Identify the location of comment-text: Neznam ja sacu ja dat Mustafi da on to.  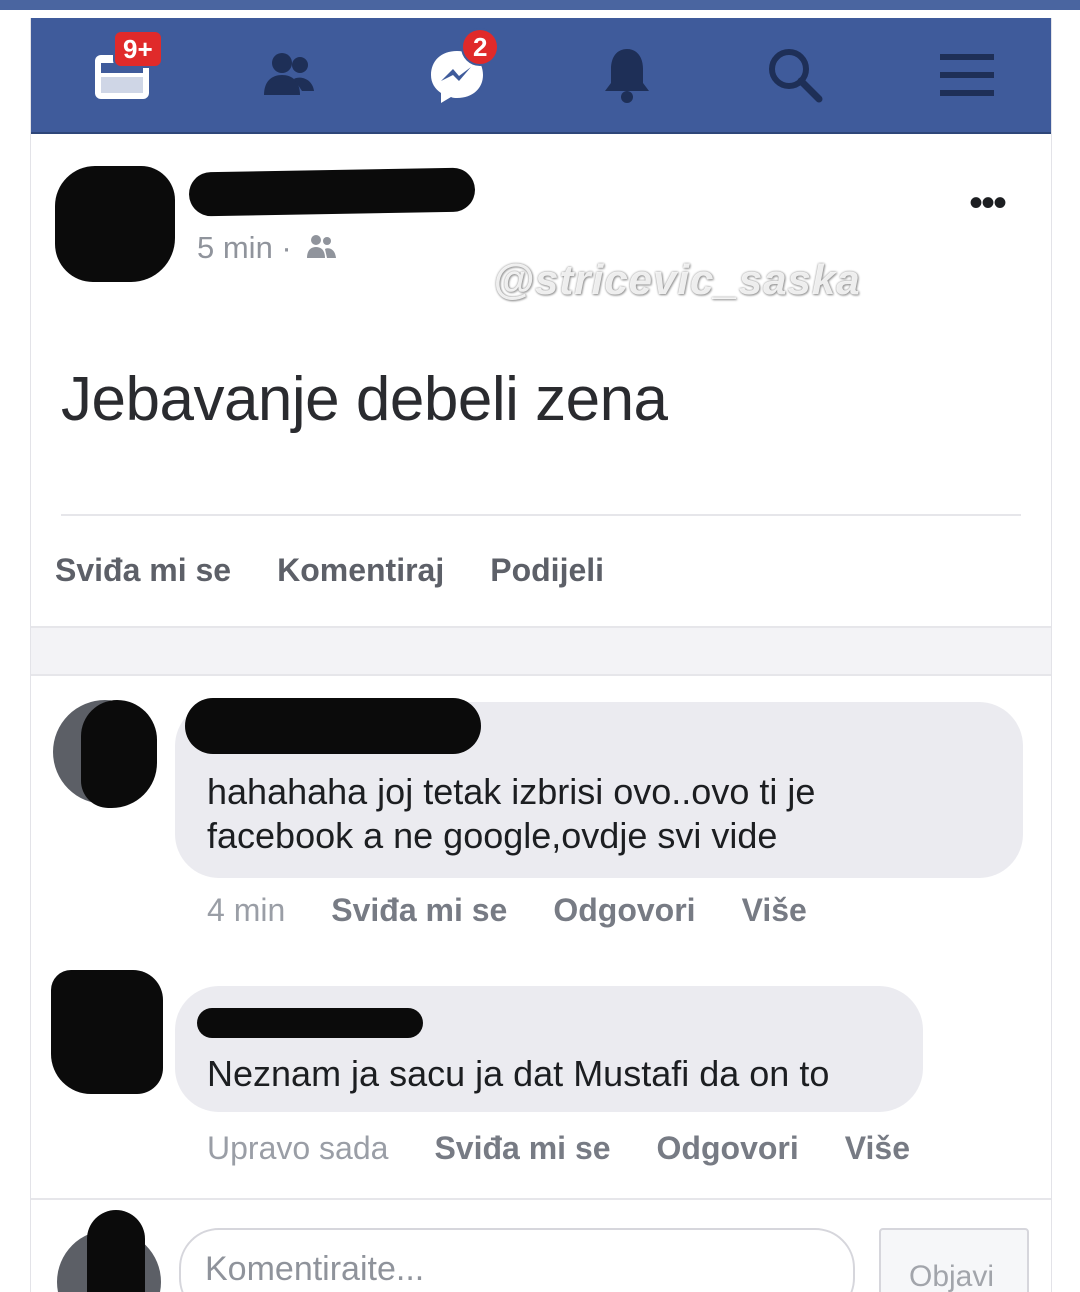
(518, 1073).